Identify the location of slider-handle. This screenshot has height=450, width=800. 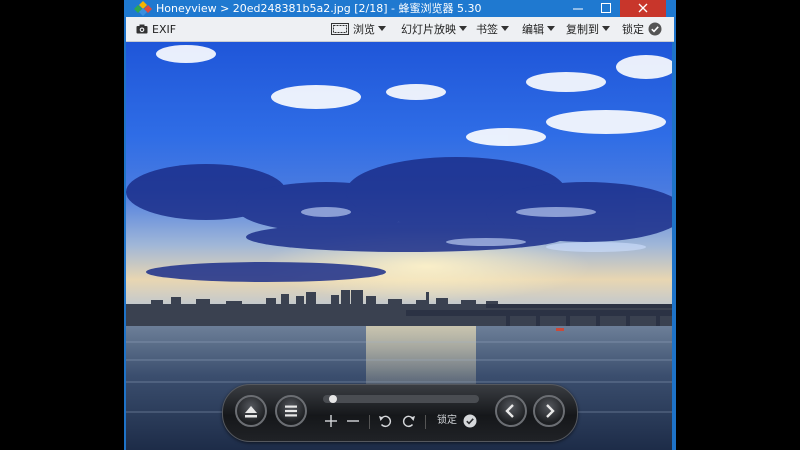
(333, 399).